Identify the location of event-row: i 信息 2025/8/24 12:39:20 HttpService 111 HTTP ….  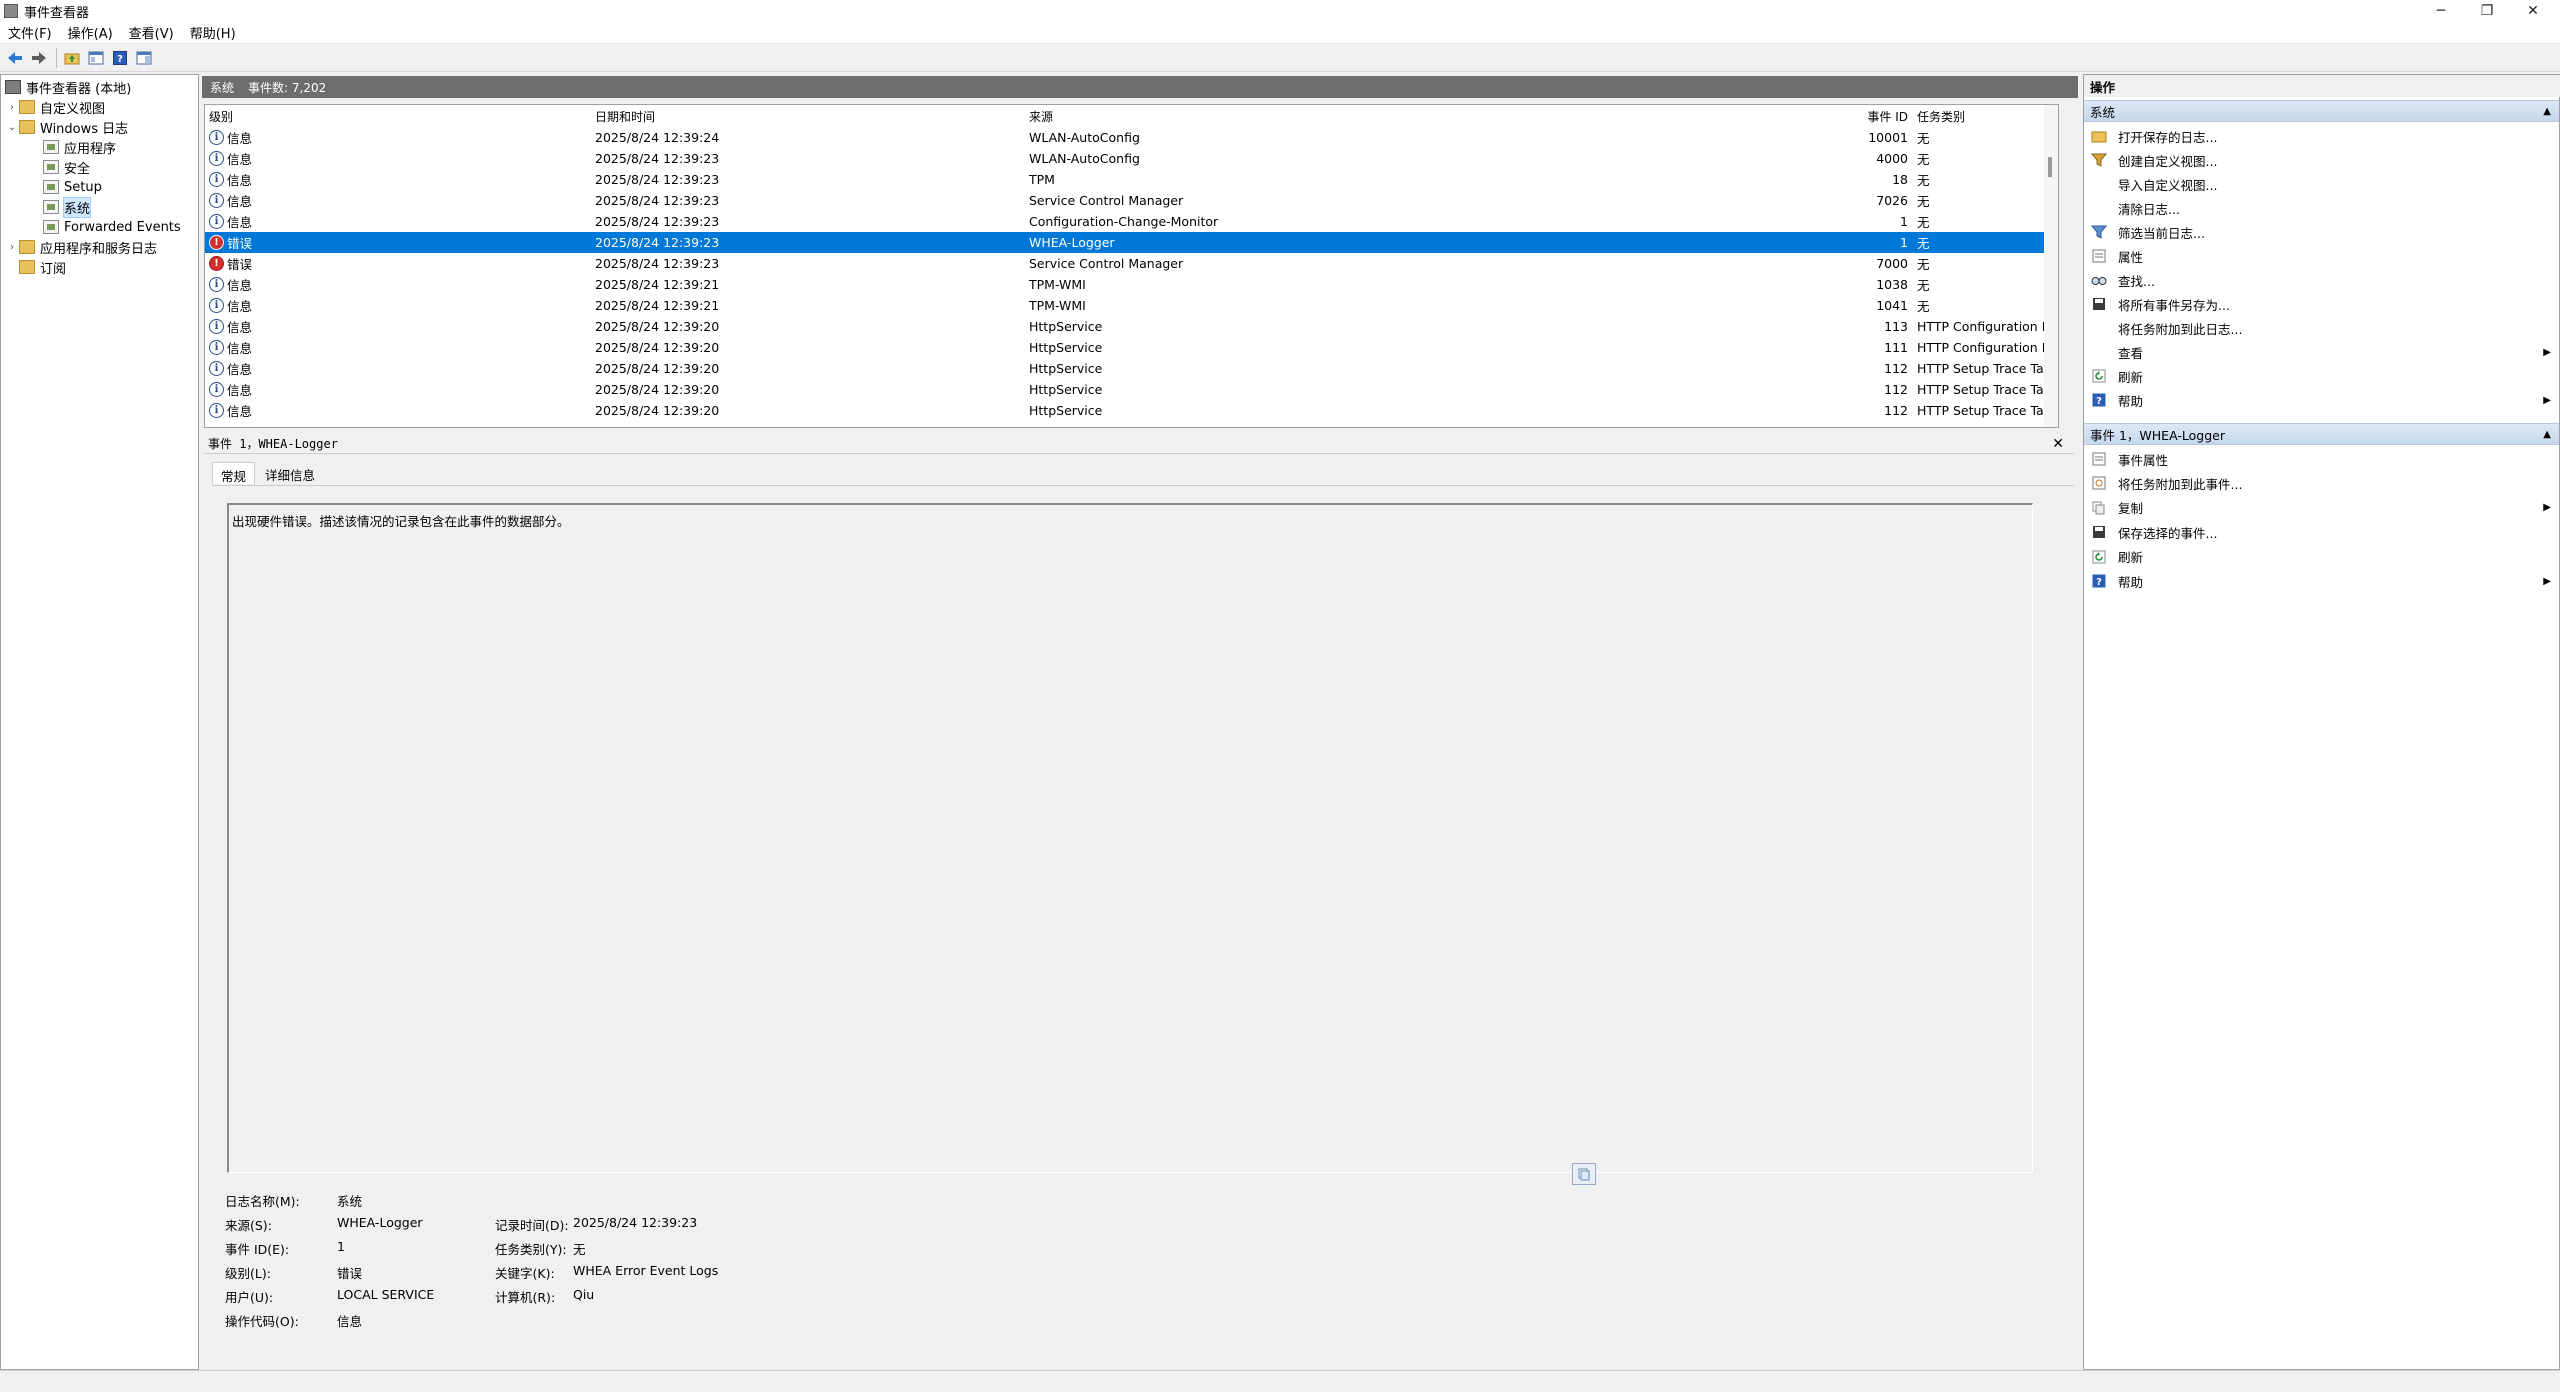
(1131, 347).